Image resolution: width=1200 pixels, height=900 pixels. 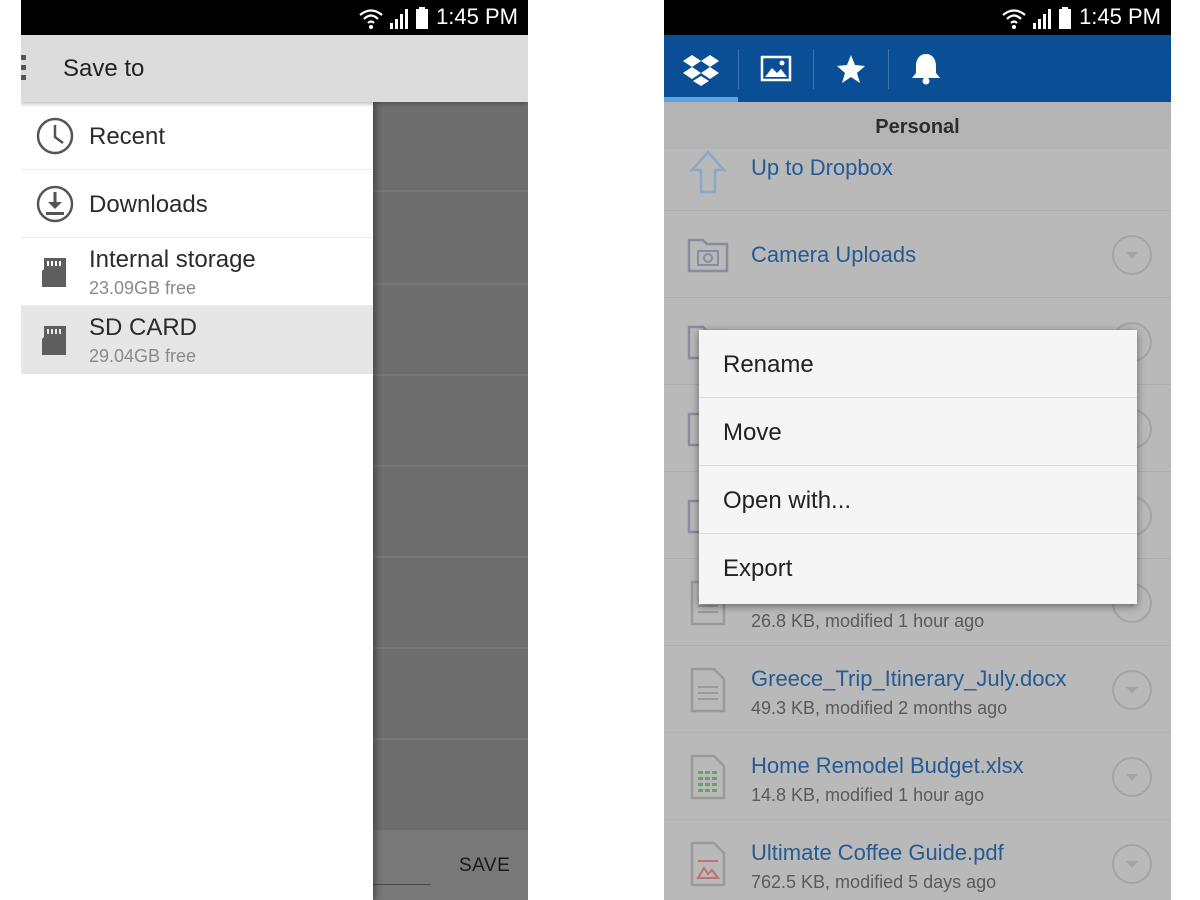 What do you see at coordinates (55, 204) in the screenshot?
I see `download-icon` at bounding box center [55, 204].